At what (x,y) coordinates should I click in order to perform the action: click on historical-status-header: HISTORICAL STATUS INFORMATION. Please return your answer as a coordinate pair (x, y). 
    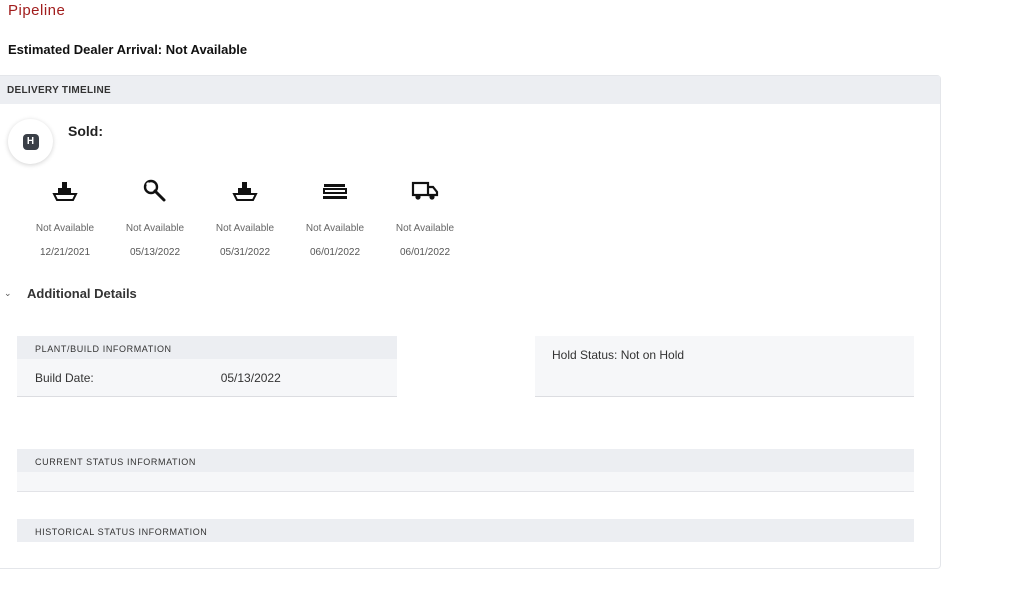
    Looking at the image, I should click on (465, 530).